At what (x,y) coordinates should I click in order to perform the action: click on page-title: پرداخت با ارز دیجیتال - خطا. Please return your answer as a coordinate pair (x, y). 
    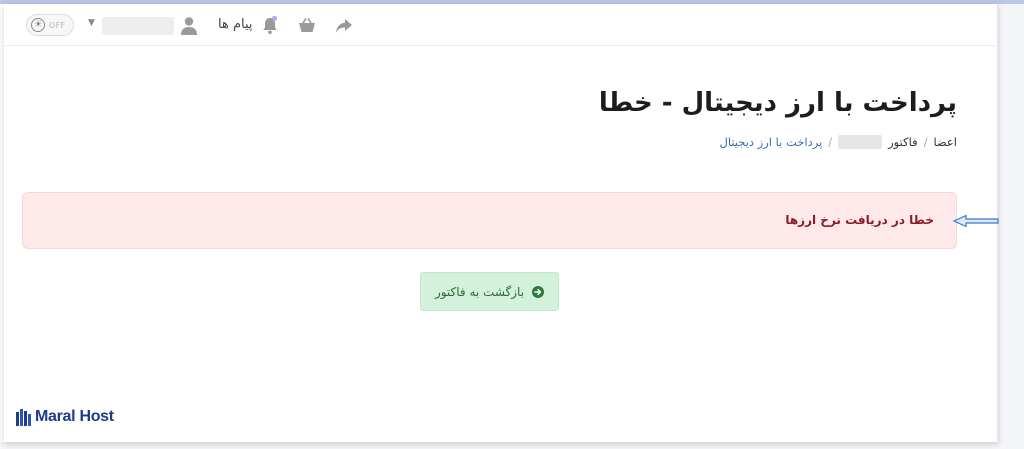
    Looking at the image, I should click on (777, 103).